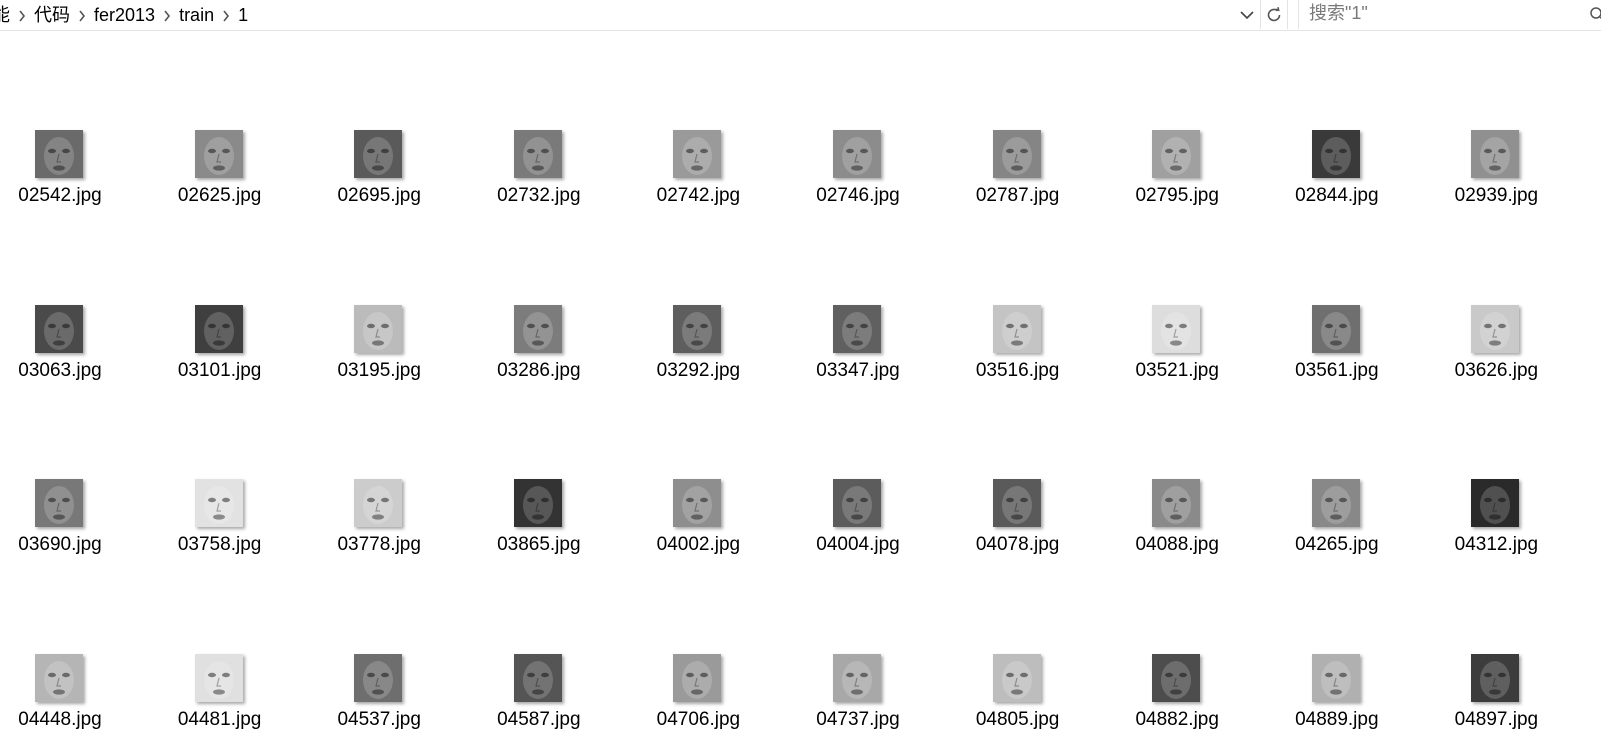 The image size is (1601, 754). Describe the element at coordinates (1192, 703) in the screenshot. I see `file-item: 04882.jpg` at that location.